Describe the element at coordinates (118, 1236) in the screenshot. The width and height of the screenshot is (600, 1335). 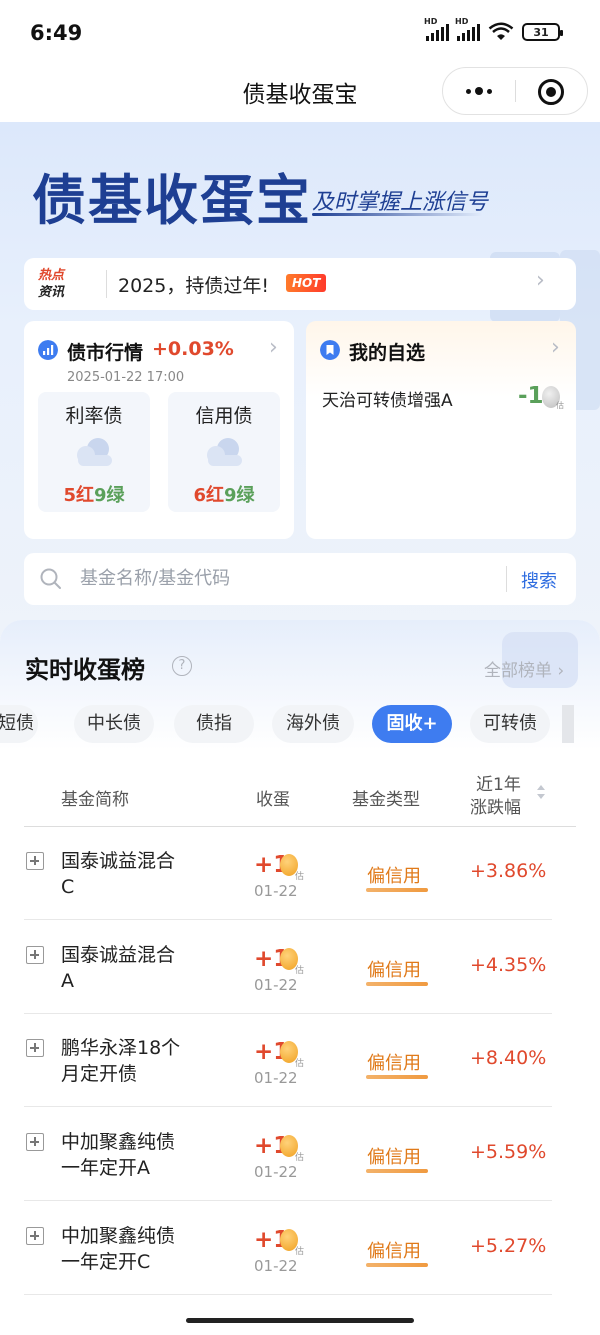
I see `fund-name-line1: 中加聚鑫纯债` at that location.